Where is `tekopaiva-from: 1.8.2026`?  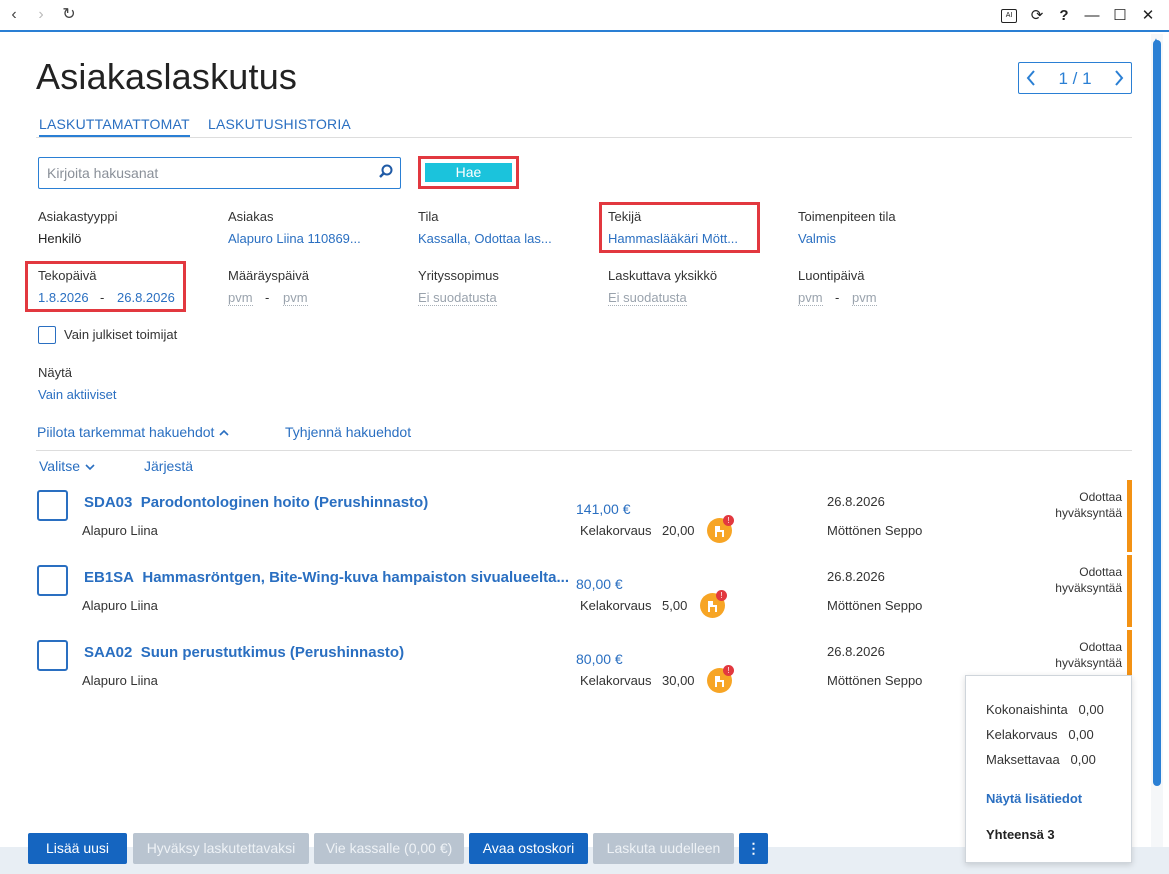 tekopaiva-from: 1.8.2026 is located at coordinates (63, 297).